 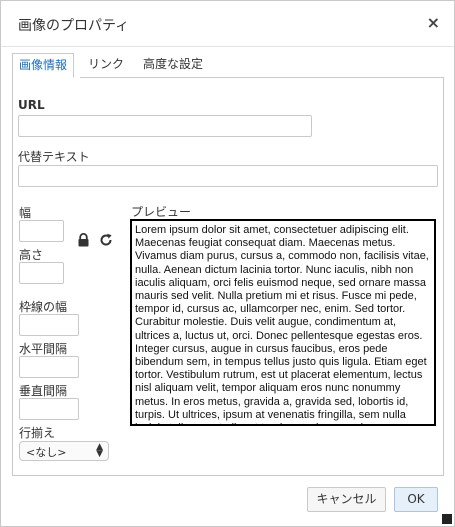 What do you see at coordinates (74, 26) in the screenshot?
I see `dialog-title: 画像のプロパティ` at bounding box center [74, 26].